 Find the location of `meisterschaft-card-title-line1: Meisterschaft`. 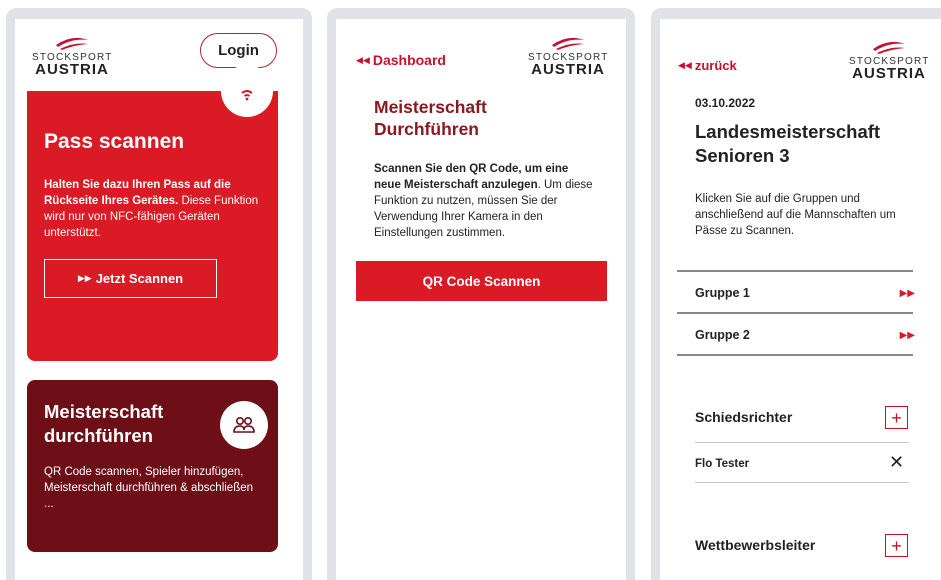

meisterschaft-card-title-line1: Meisterschaft is located at coordinates (104, 411).